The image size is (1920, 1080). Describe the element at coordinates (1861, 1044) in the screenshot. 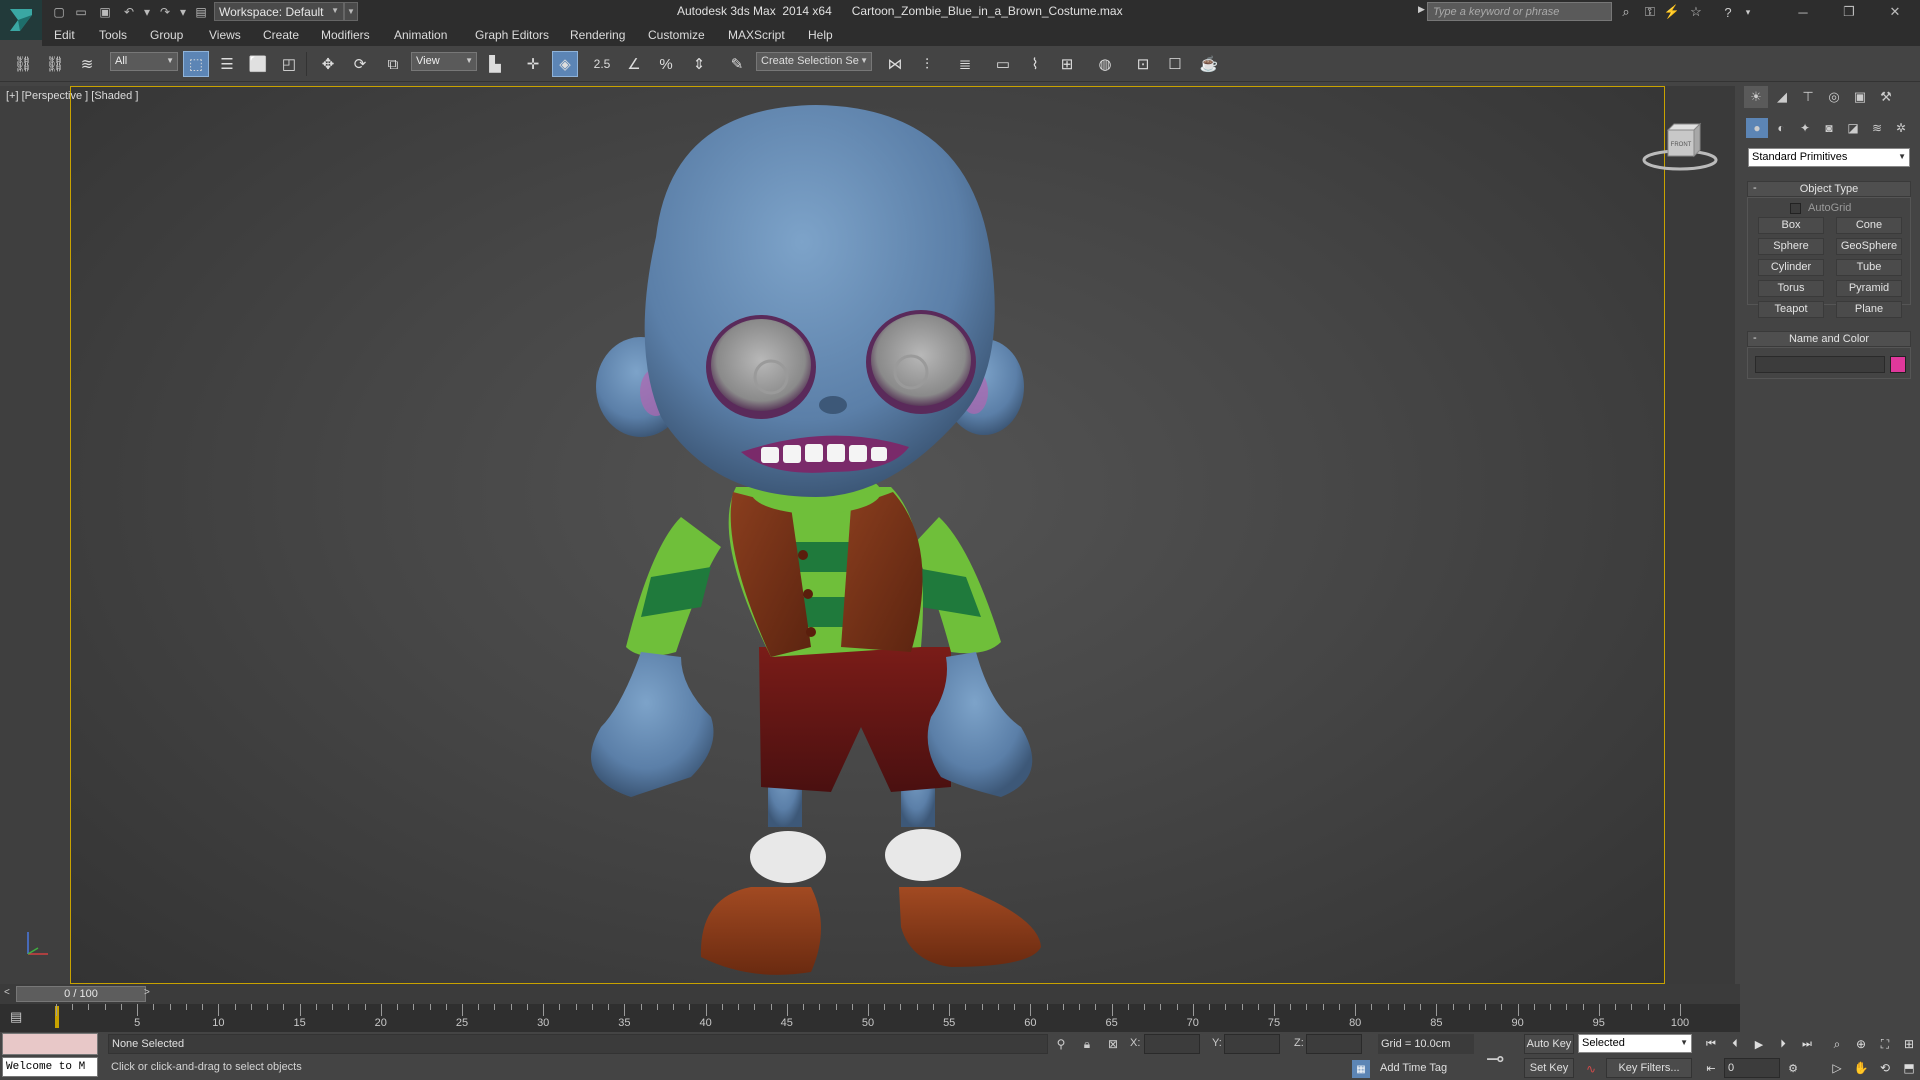

I see `zoom-all-icon: ⊕` at that location.